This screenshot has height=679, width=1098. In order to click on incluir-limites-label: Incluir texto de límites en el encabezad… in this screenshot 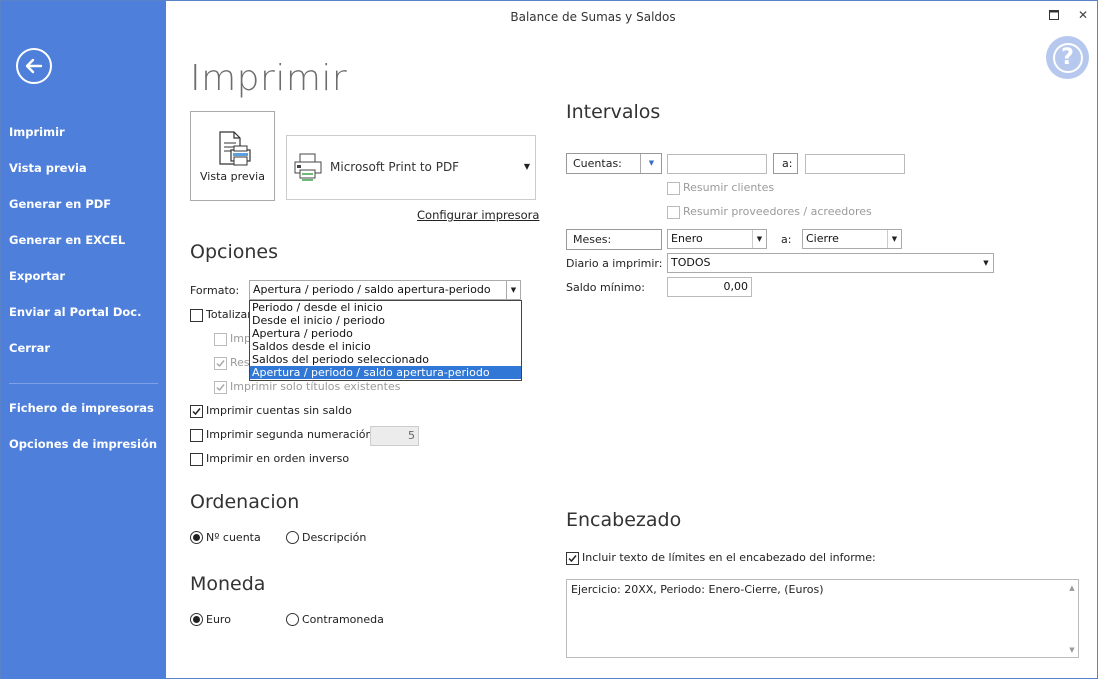, I will do `click(729, 557)`.